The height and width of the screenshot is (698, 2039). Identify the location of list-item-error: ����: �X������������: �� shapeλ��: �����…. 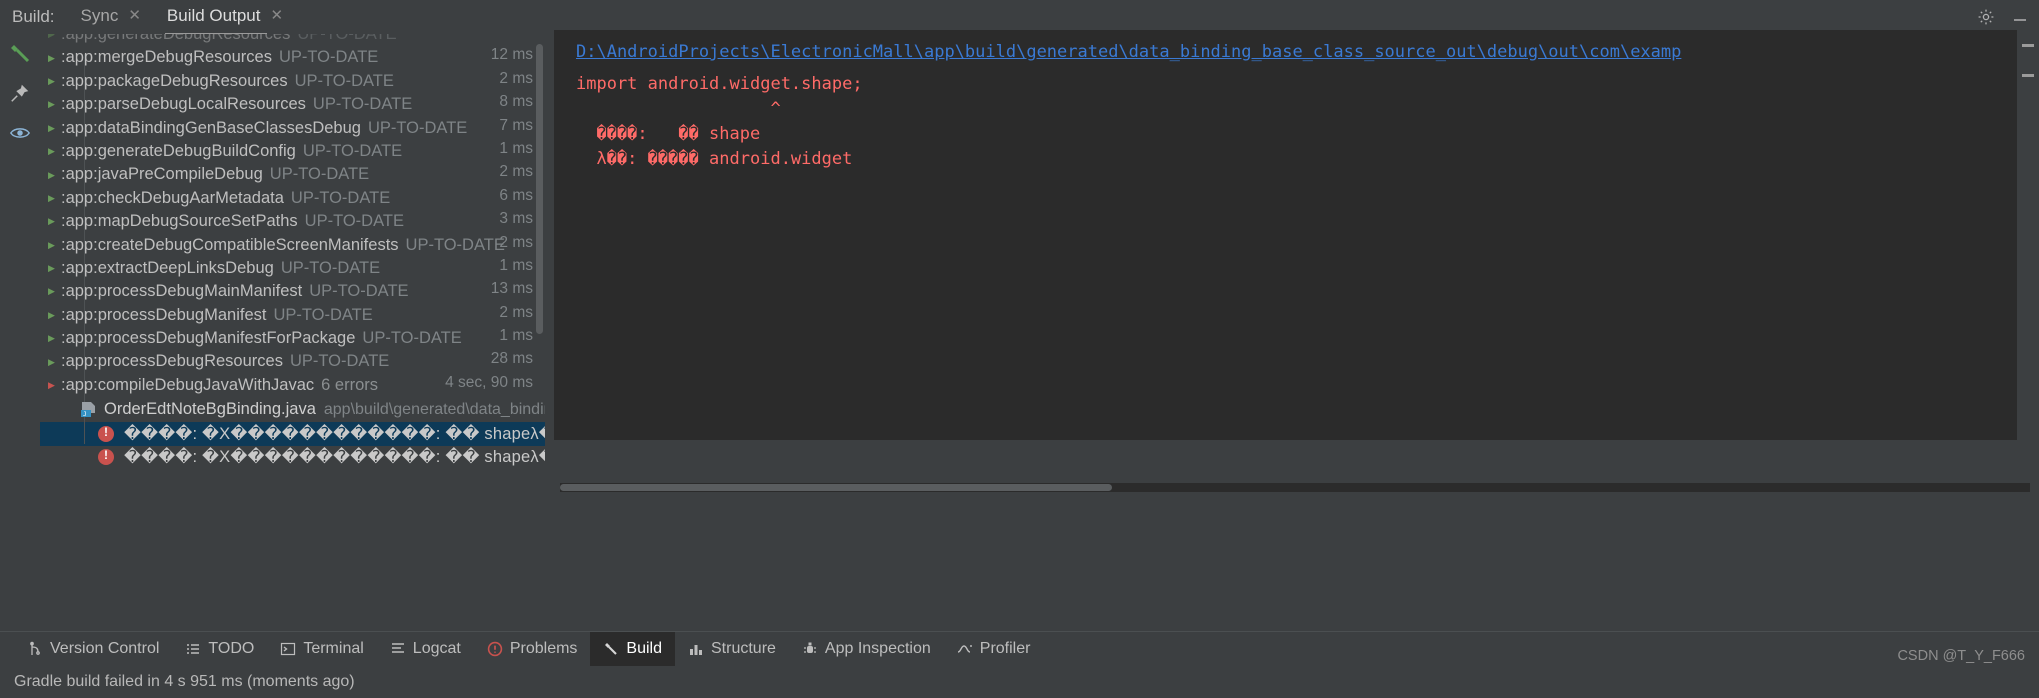
(292, 434).